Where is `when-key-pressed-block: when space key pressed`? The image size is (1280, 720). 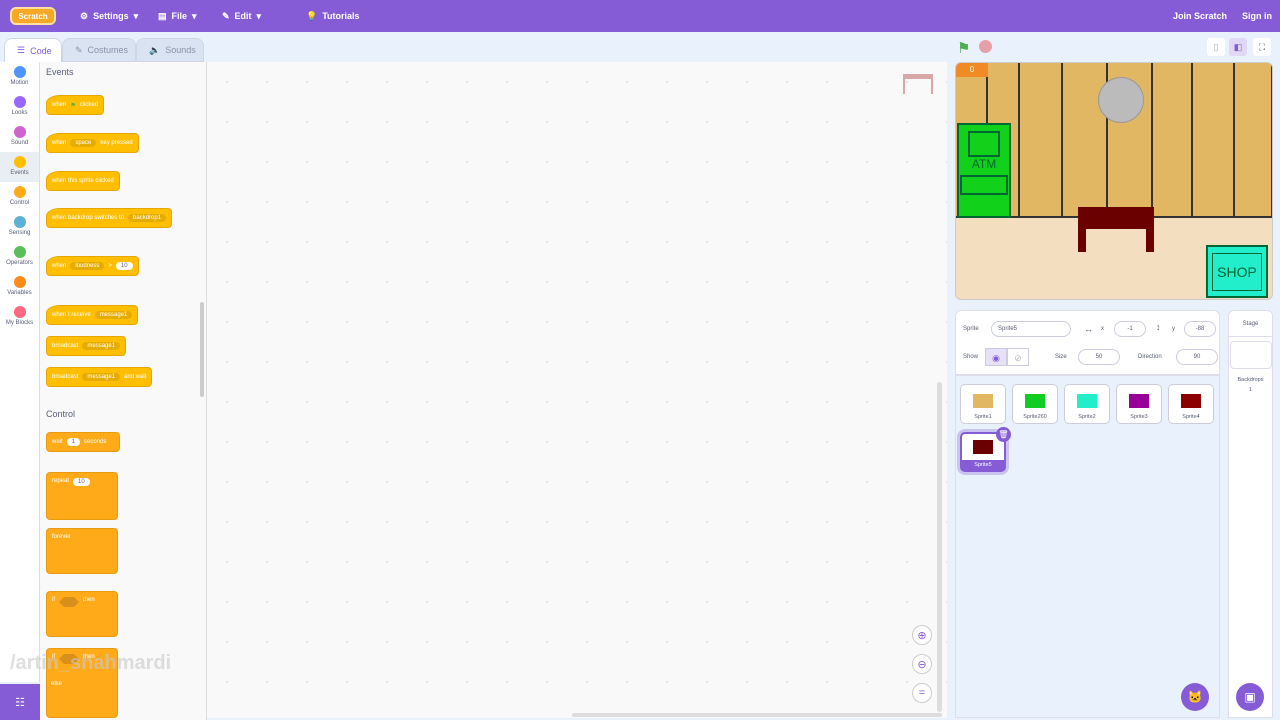 when-key-pressed-block: when space key pressed is located at coordinates (92, 143).